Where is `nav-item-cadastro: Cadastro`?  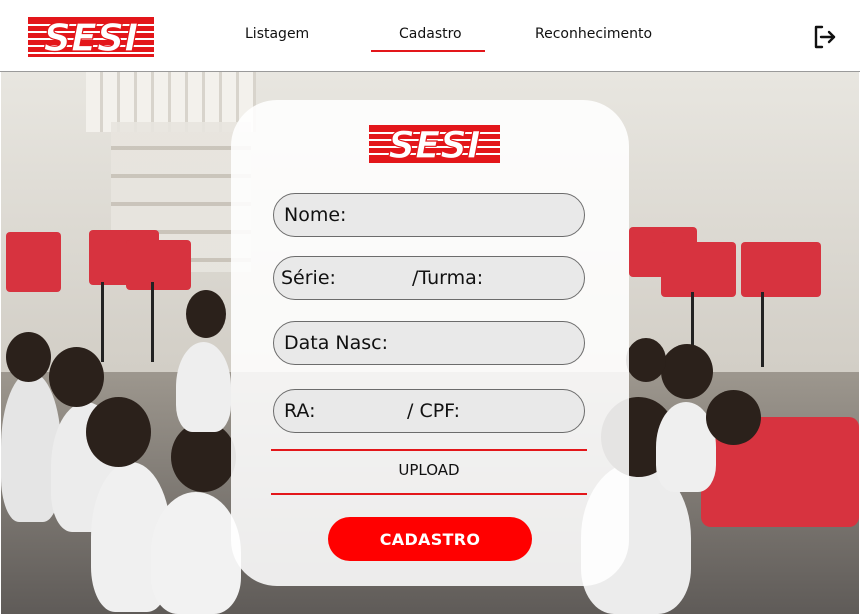 nav-item-cadastro: Cadastro is located at coordinates (430, 34).